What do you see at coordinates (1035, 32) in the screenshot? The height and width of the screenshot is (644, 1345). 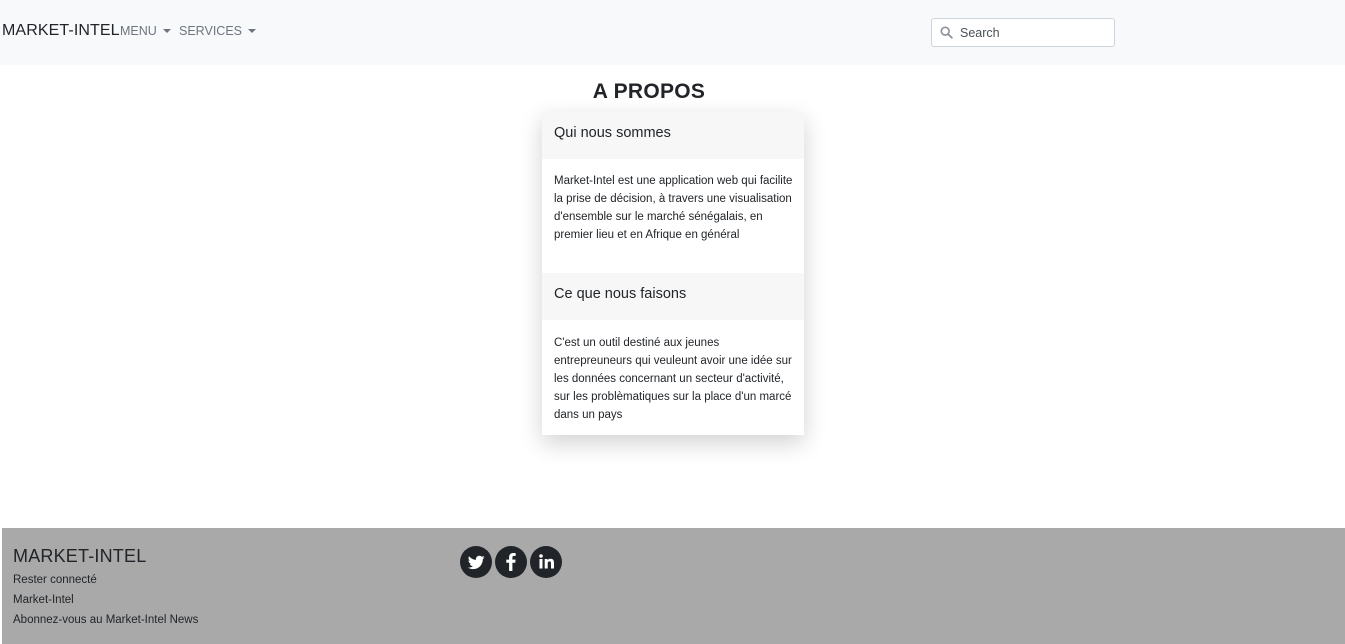 I see `search-input` at bounding box center [1035, 32].